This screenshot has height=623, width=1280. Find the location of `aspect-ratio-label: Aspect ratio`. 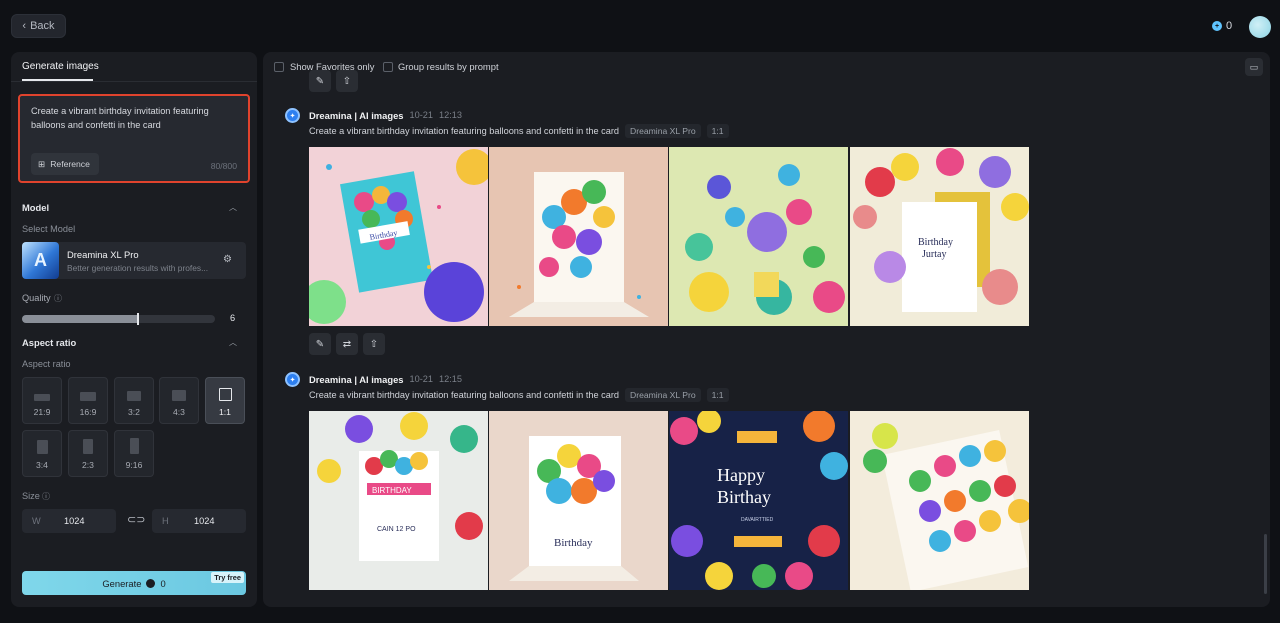

aspect-ratio-label: Aspect ratio is located at coordinates (46, 364).